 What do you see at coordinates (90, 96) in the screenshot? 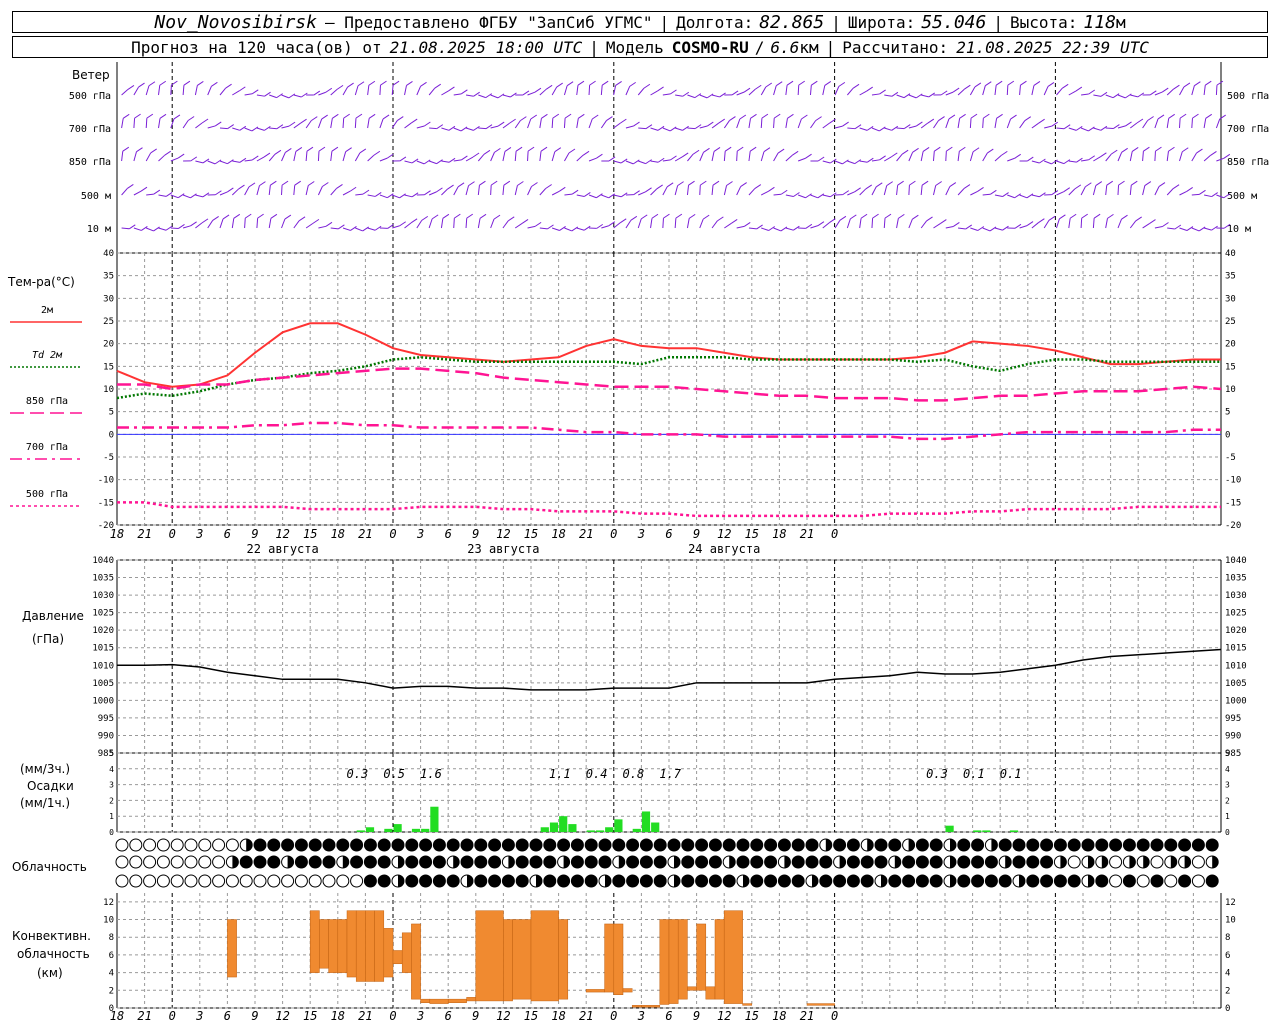
I see `wind-level-label-left: 500 гПа` at bounding box center [90, 96].